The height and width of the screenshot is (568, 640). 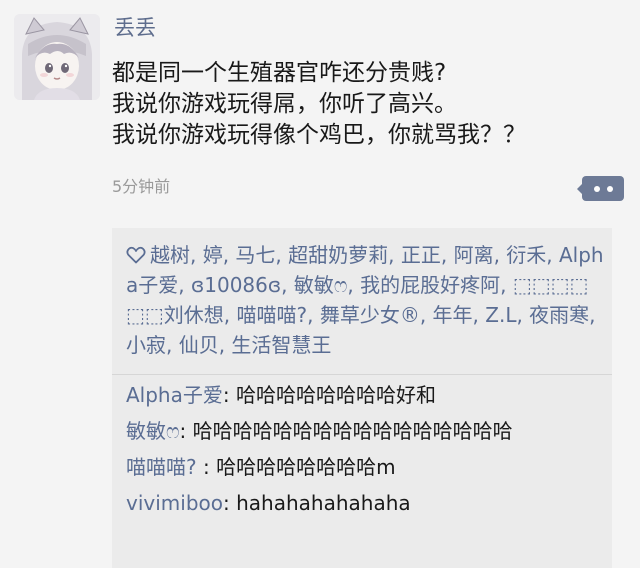 I want to click on more-actions-button, so click(x=600, y=188).